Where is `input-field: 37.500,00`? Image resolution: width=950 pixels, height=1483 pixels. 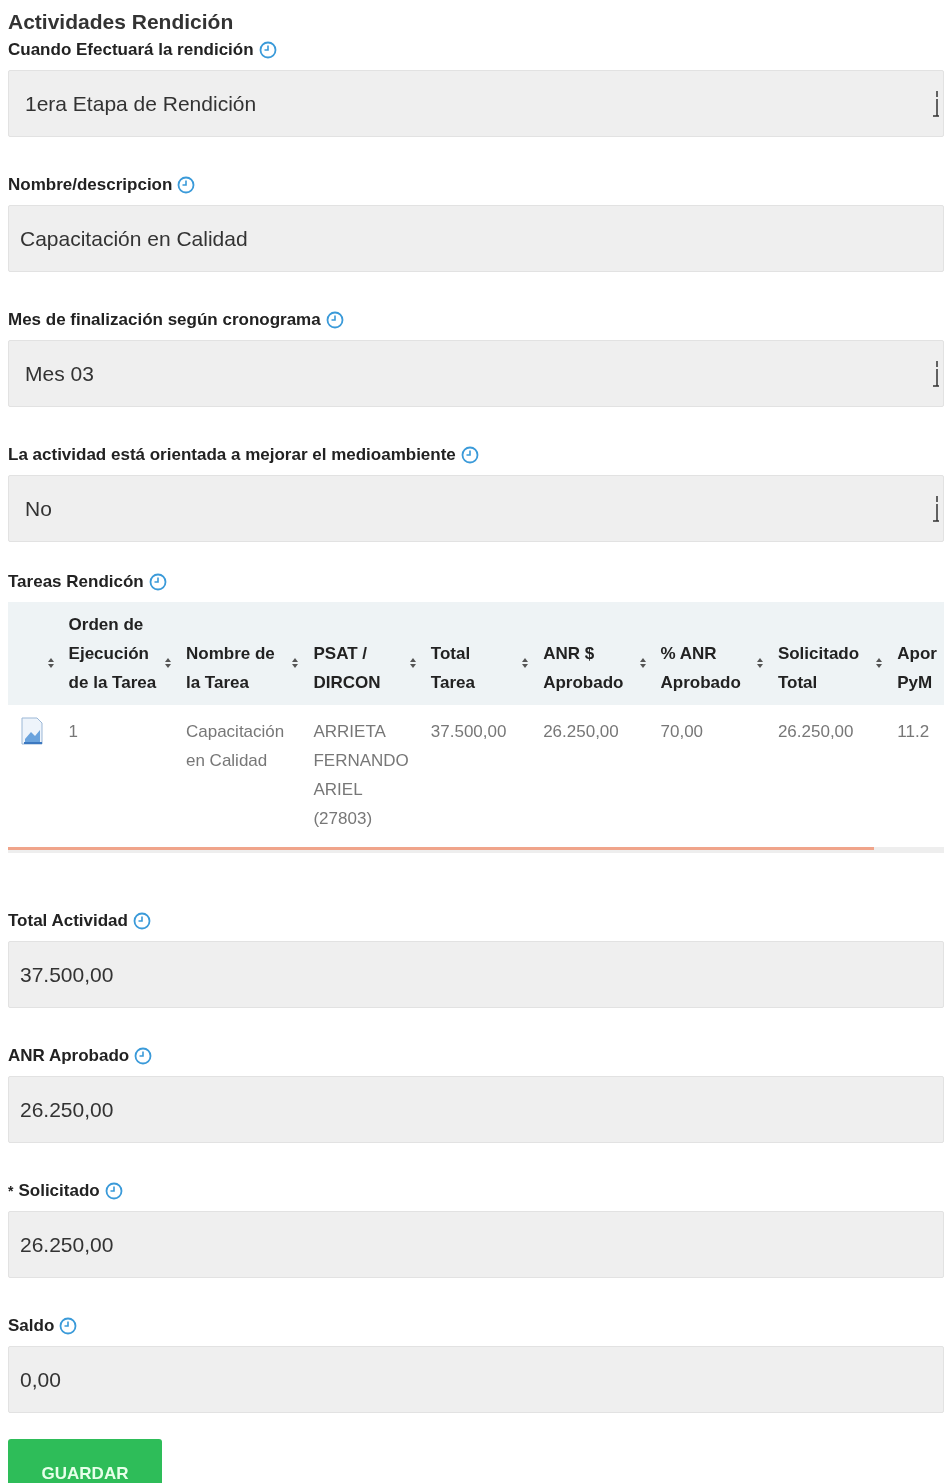 input-field: 37.500,00 is located at coordinates (476, 974).